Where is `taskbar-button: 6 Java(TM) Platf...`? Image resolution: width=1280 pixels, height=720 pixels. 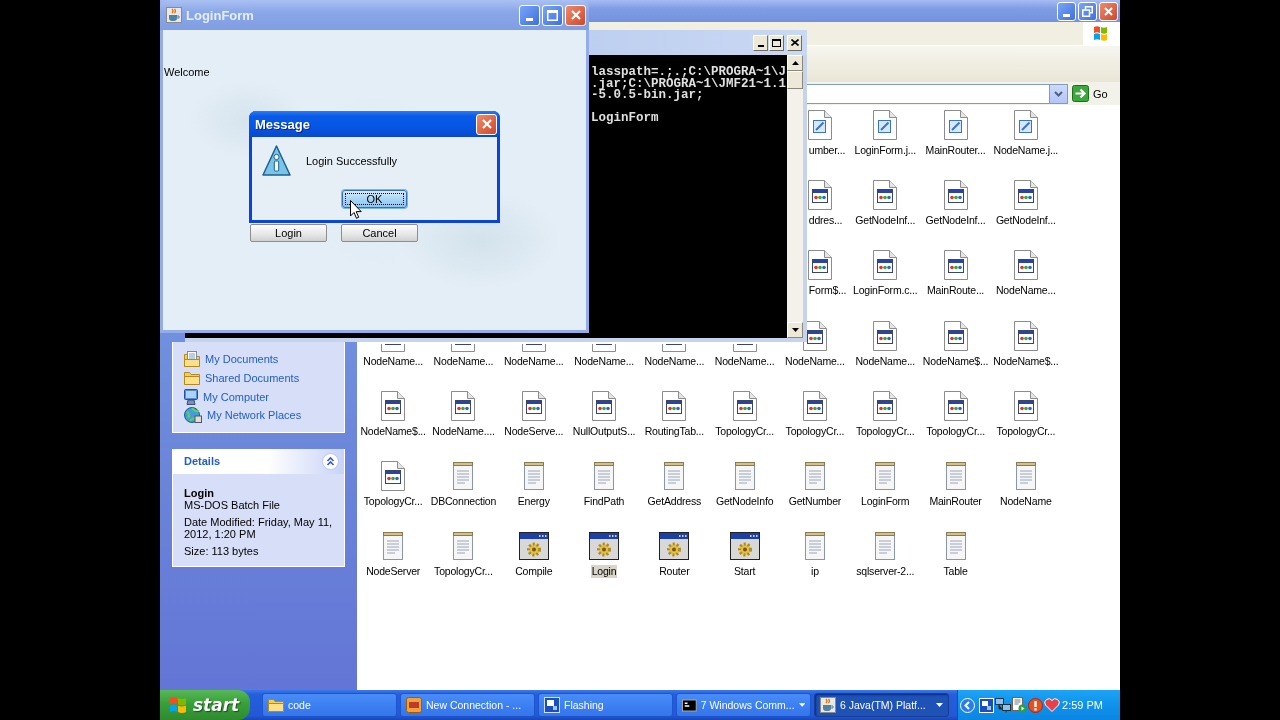 taskbar-button: 6 Java(TM) Platf... is located at coordinates (881, 705).